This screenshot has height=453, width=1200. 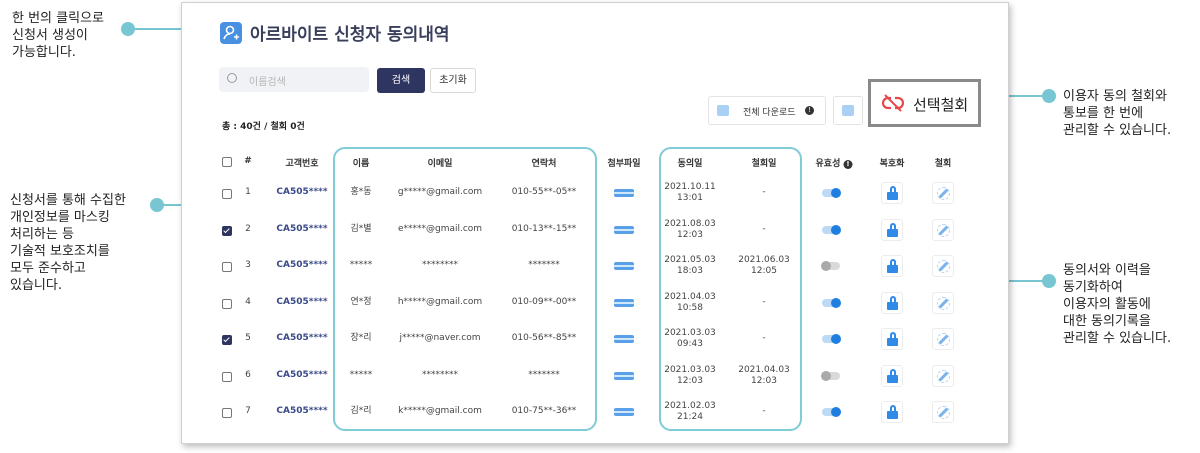 What do you see at coordinates (690, 198) in the screenshot?
I see `consent-time: 13:01` at bounding box center [690, 198].